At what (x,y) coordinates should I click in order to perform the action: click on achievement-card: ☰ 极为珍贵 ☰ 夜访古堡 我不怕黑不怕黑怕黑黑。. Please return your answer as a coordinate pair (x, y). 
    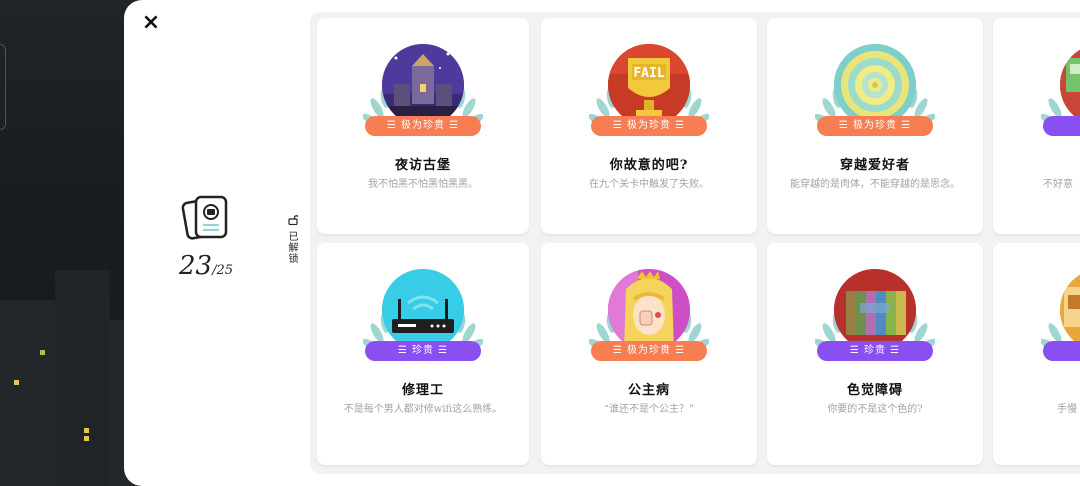
    Looking at the image, I should click on (423, 126).